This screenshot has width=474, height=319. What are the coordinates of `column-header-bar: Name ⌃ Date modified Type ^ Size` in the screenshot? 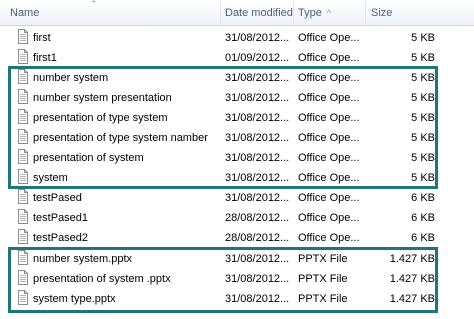 It's located at (237, 13).